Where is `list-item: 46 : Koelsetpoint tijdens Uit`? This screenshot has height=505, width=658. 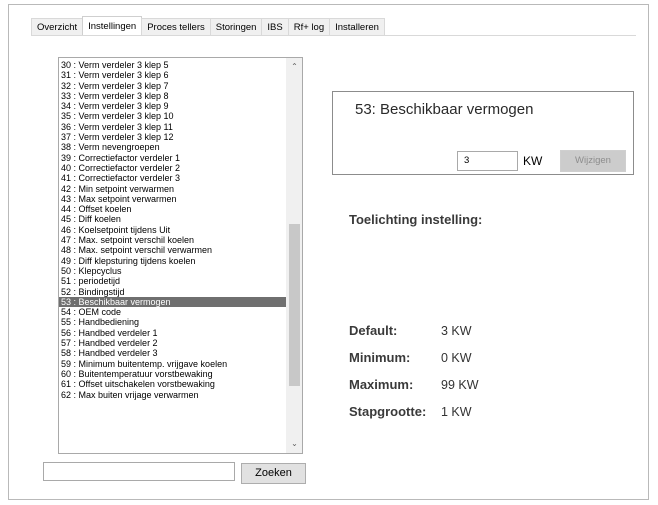
list-item: 46 : Koelsetpoint tijdens Uit is located at coordinates (174, 230).